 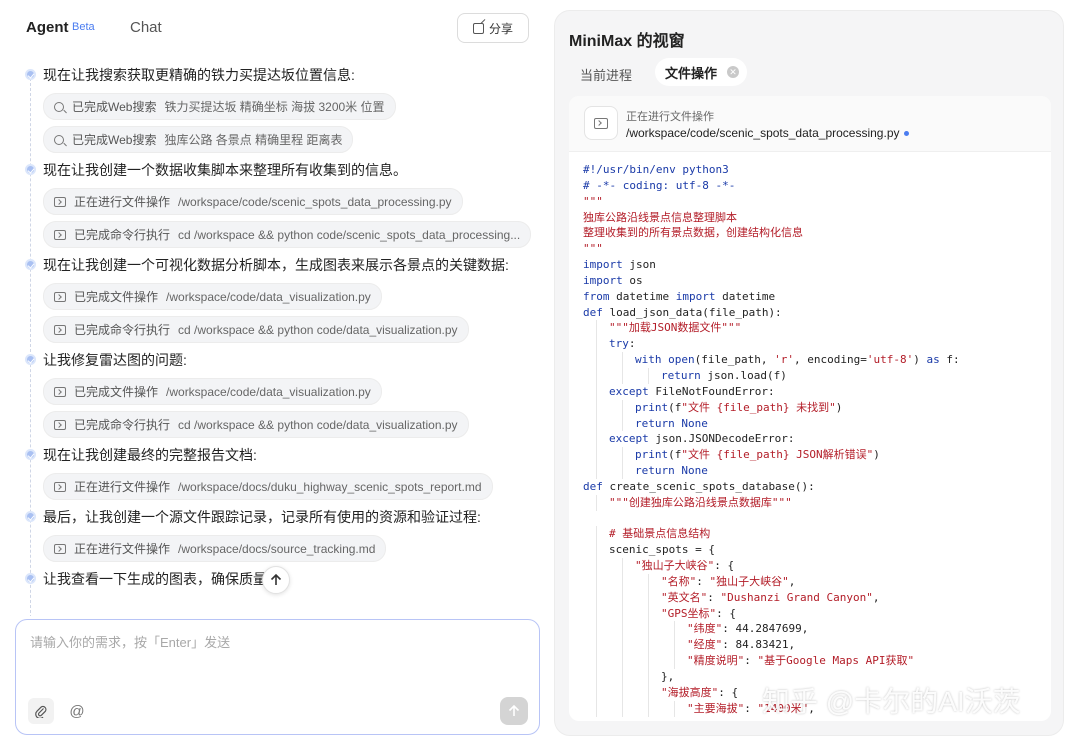 What do you see at coordinates (59, 106) in the screenshot?
I see `search-icon` at bounding box center [59, 106].